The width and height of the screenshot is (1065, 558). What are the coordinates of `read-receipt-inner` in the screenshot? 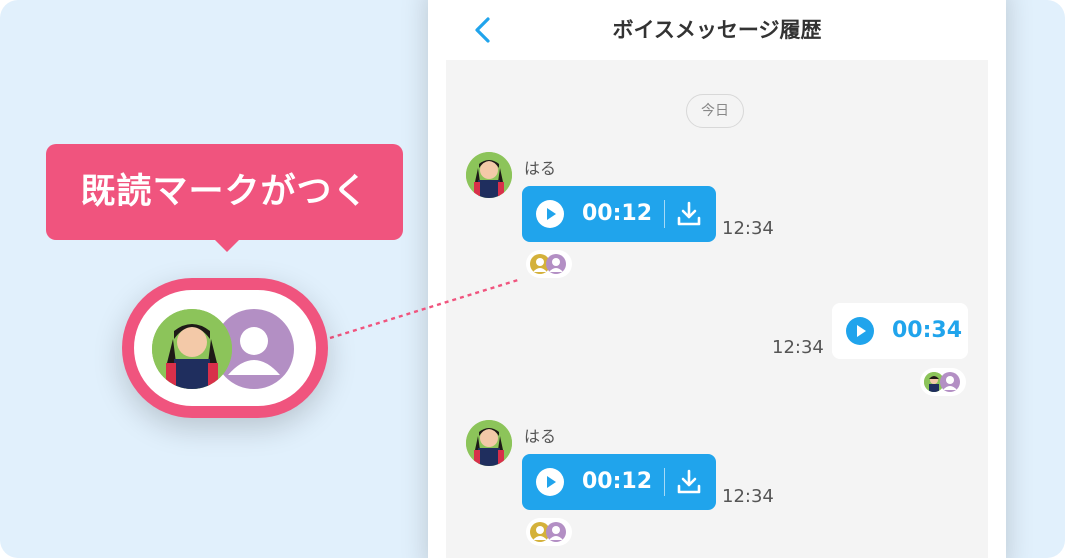 It's located at (225, 348).